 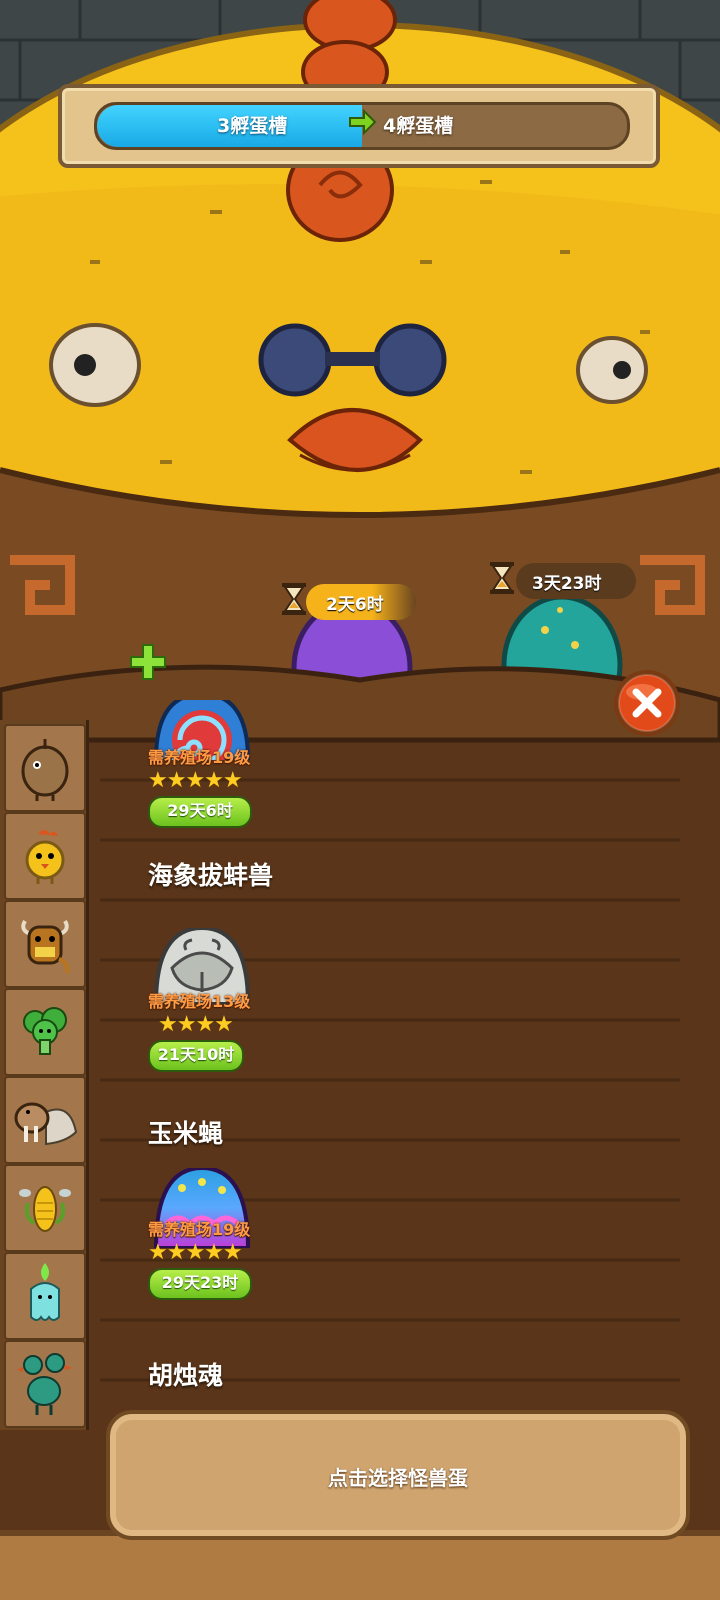 I want to click on egg-3-requirement: 需养殖场19级, so click(x=199, y=1229).